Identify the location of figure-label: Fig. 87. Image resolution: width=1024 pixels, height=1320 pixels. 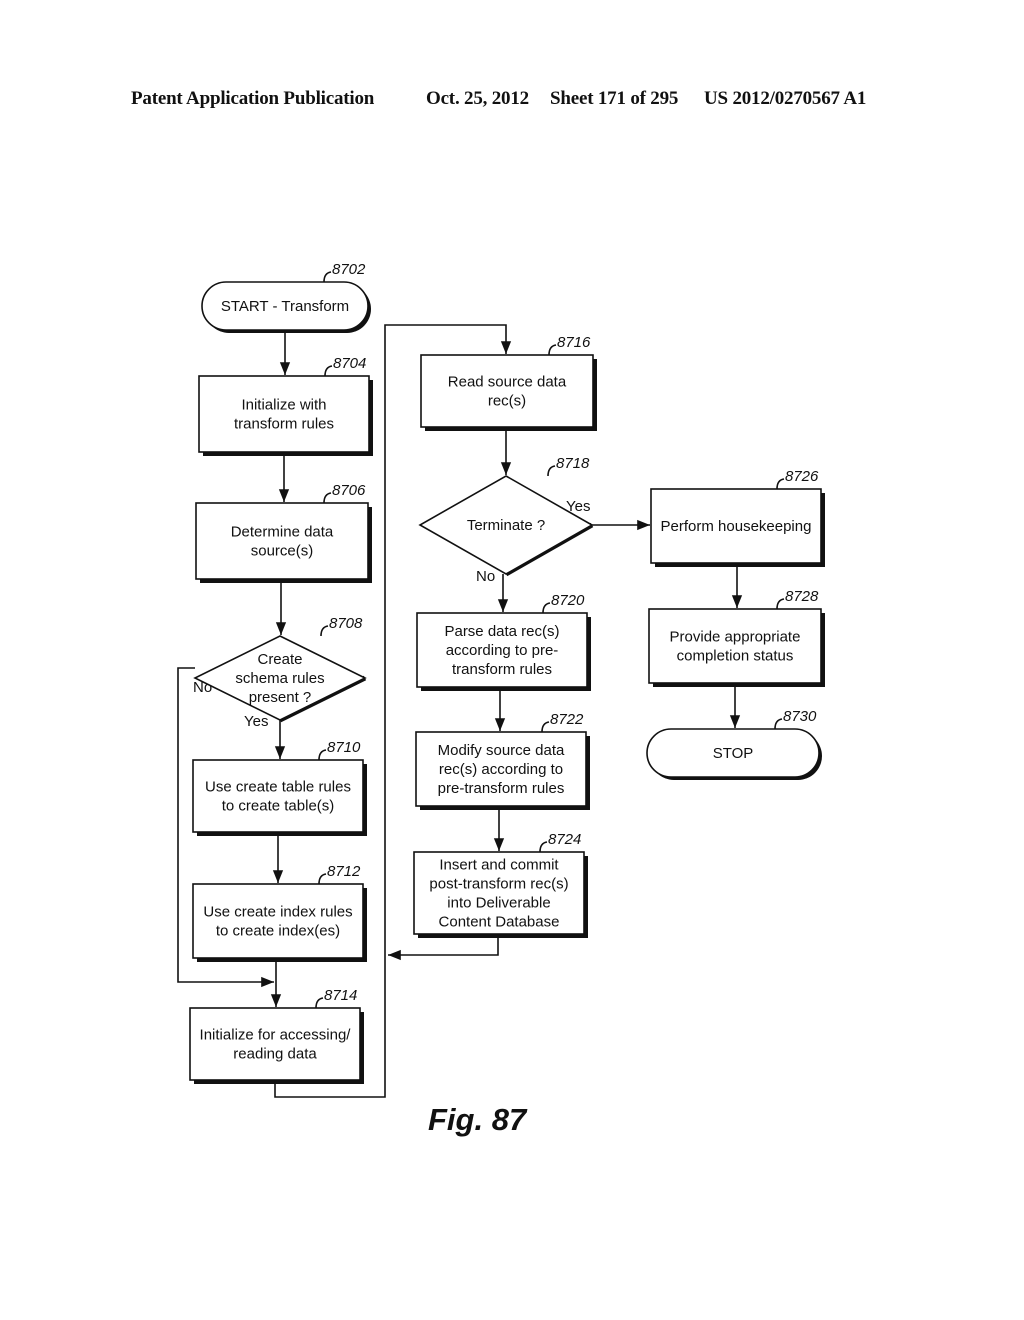
(478, 1119).